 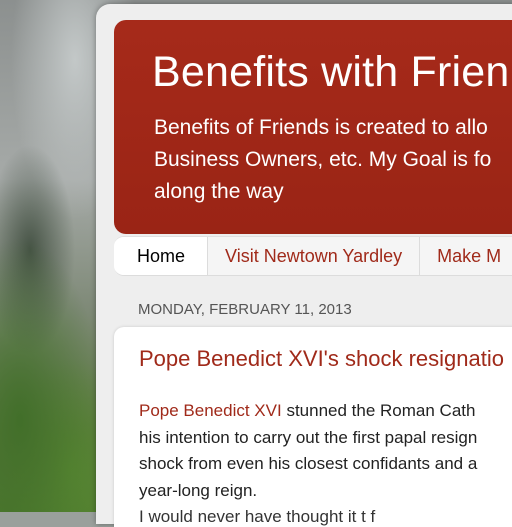 What do you see at coordinates (323, 159) in the screenshot?
I see `description-line: Business Owners, etc. My Goal is fo` at bounding box center [323, 159].